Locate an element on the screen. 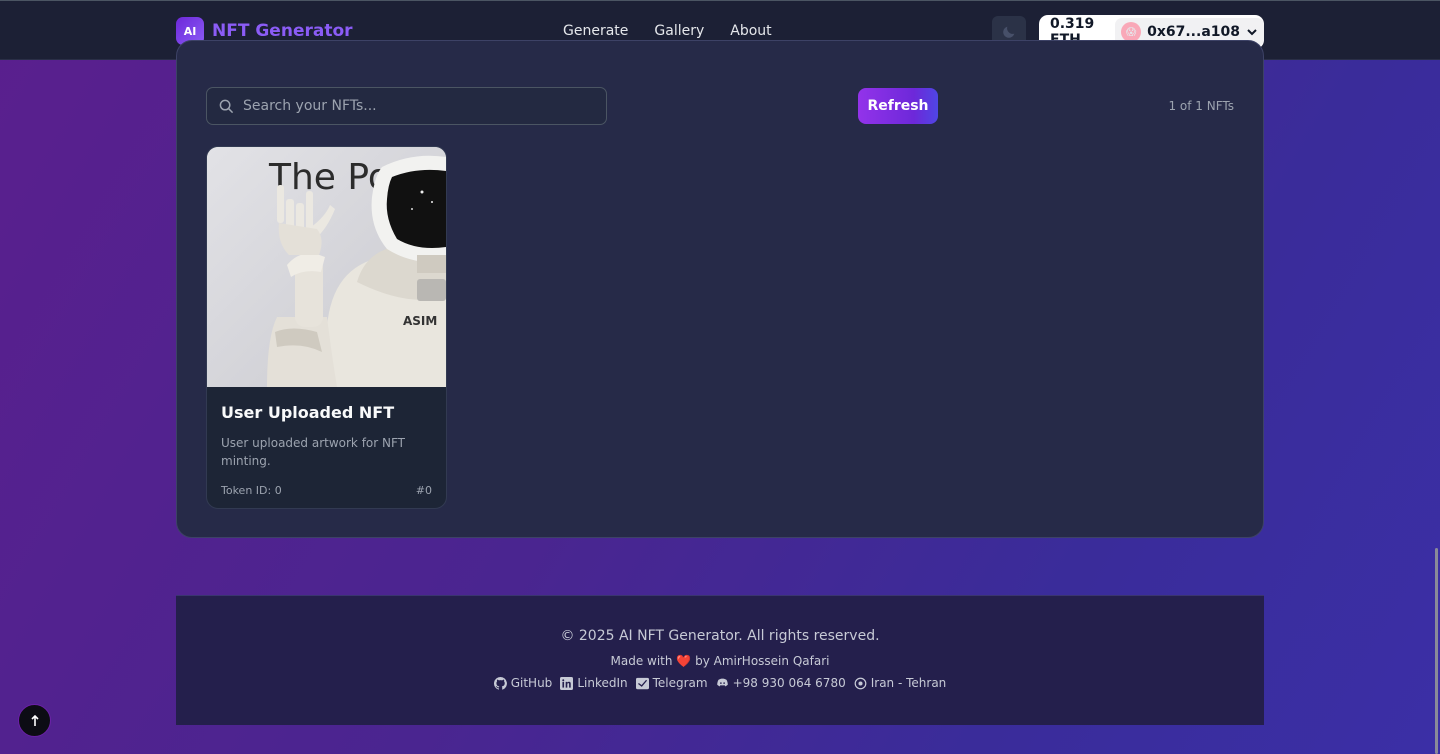 This screenshot has width=1440, height=754. main-nav: Generate Gallery About is located at coordinates (667, 31).